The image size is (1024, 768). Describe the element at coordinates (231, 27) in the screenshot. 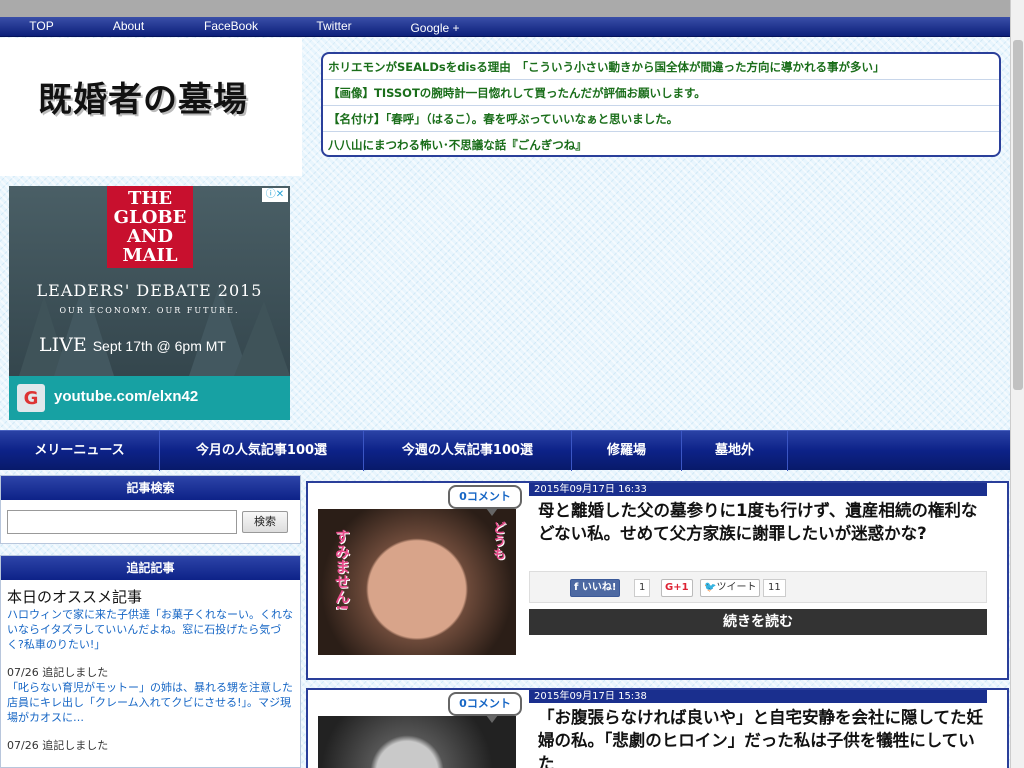

I see `top-nav-facebook: FaceBook` at that location.